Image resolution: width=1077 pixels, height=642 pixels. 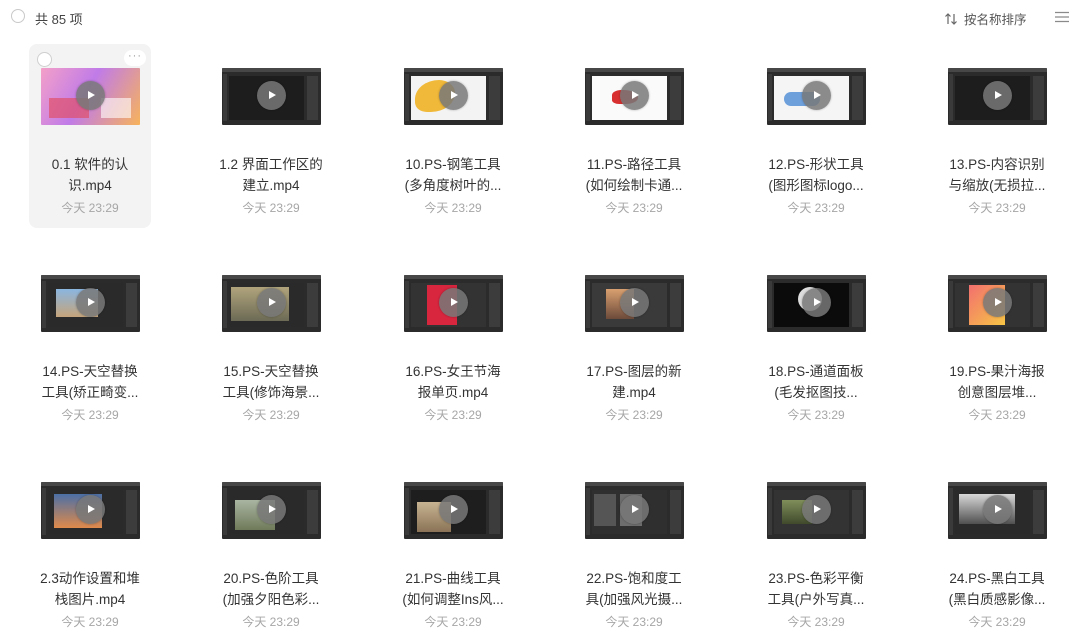 I want to click on item-checkbox, so click(x=44, y=59).